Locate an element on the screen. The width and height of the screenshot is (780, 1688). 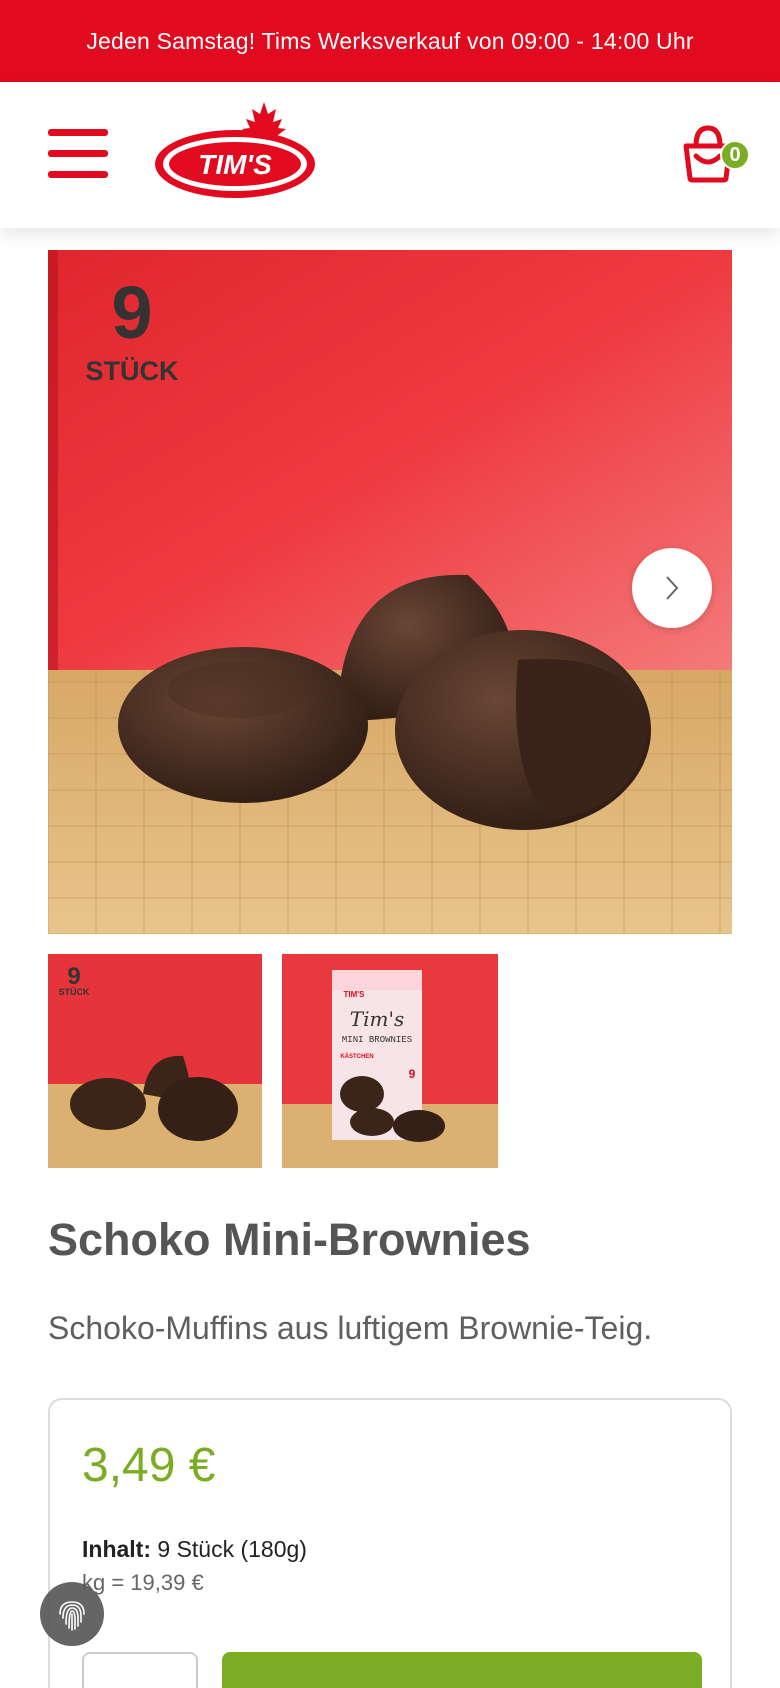
package-flavor: KÄSTCHEN is located at coordinates (356, 1056).